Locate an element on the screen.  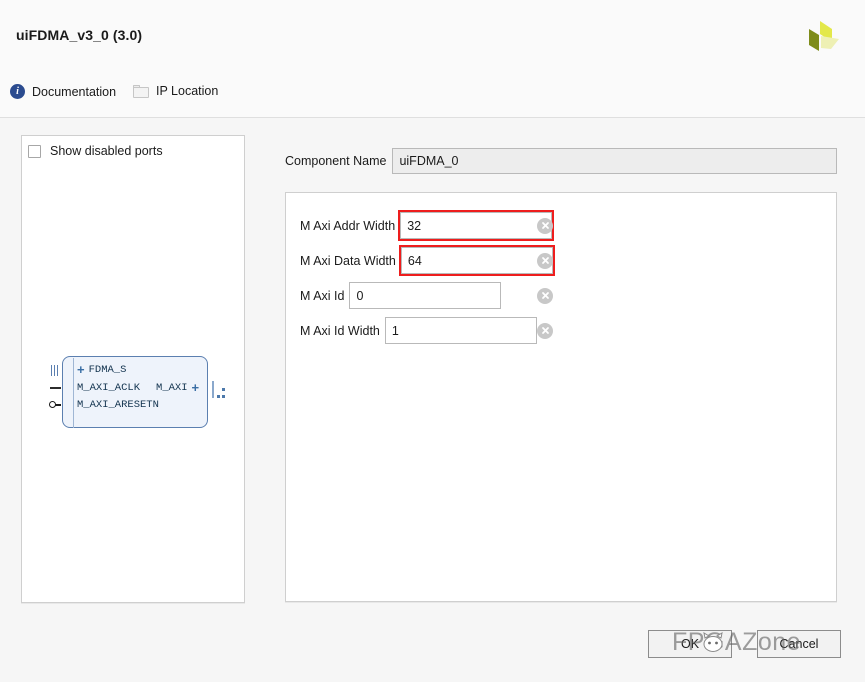
ip-port-label: M_AXI_ARESETN is located at coordinates (118, 405).